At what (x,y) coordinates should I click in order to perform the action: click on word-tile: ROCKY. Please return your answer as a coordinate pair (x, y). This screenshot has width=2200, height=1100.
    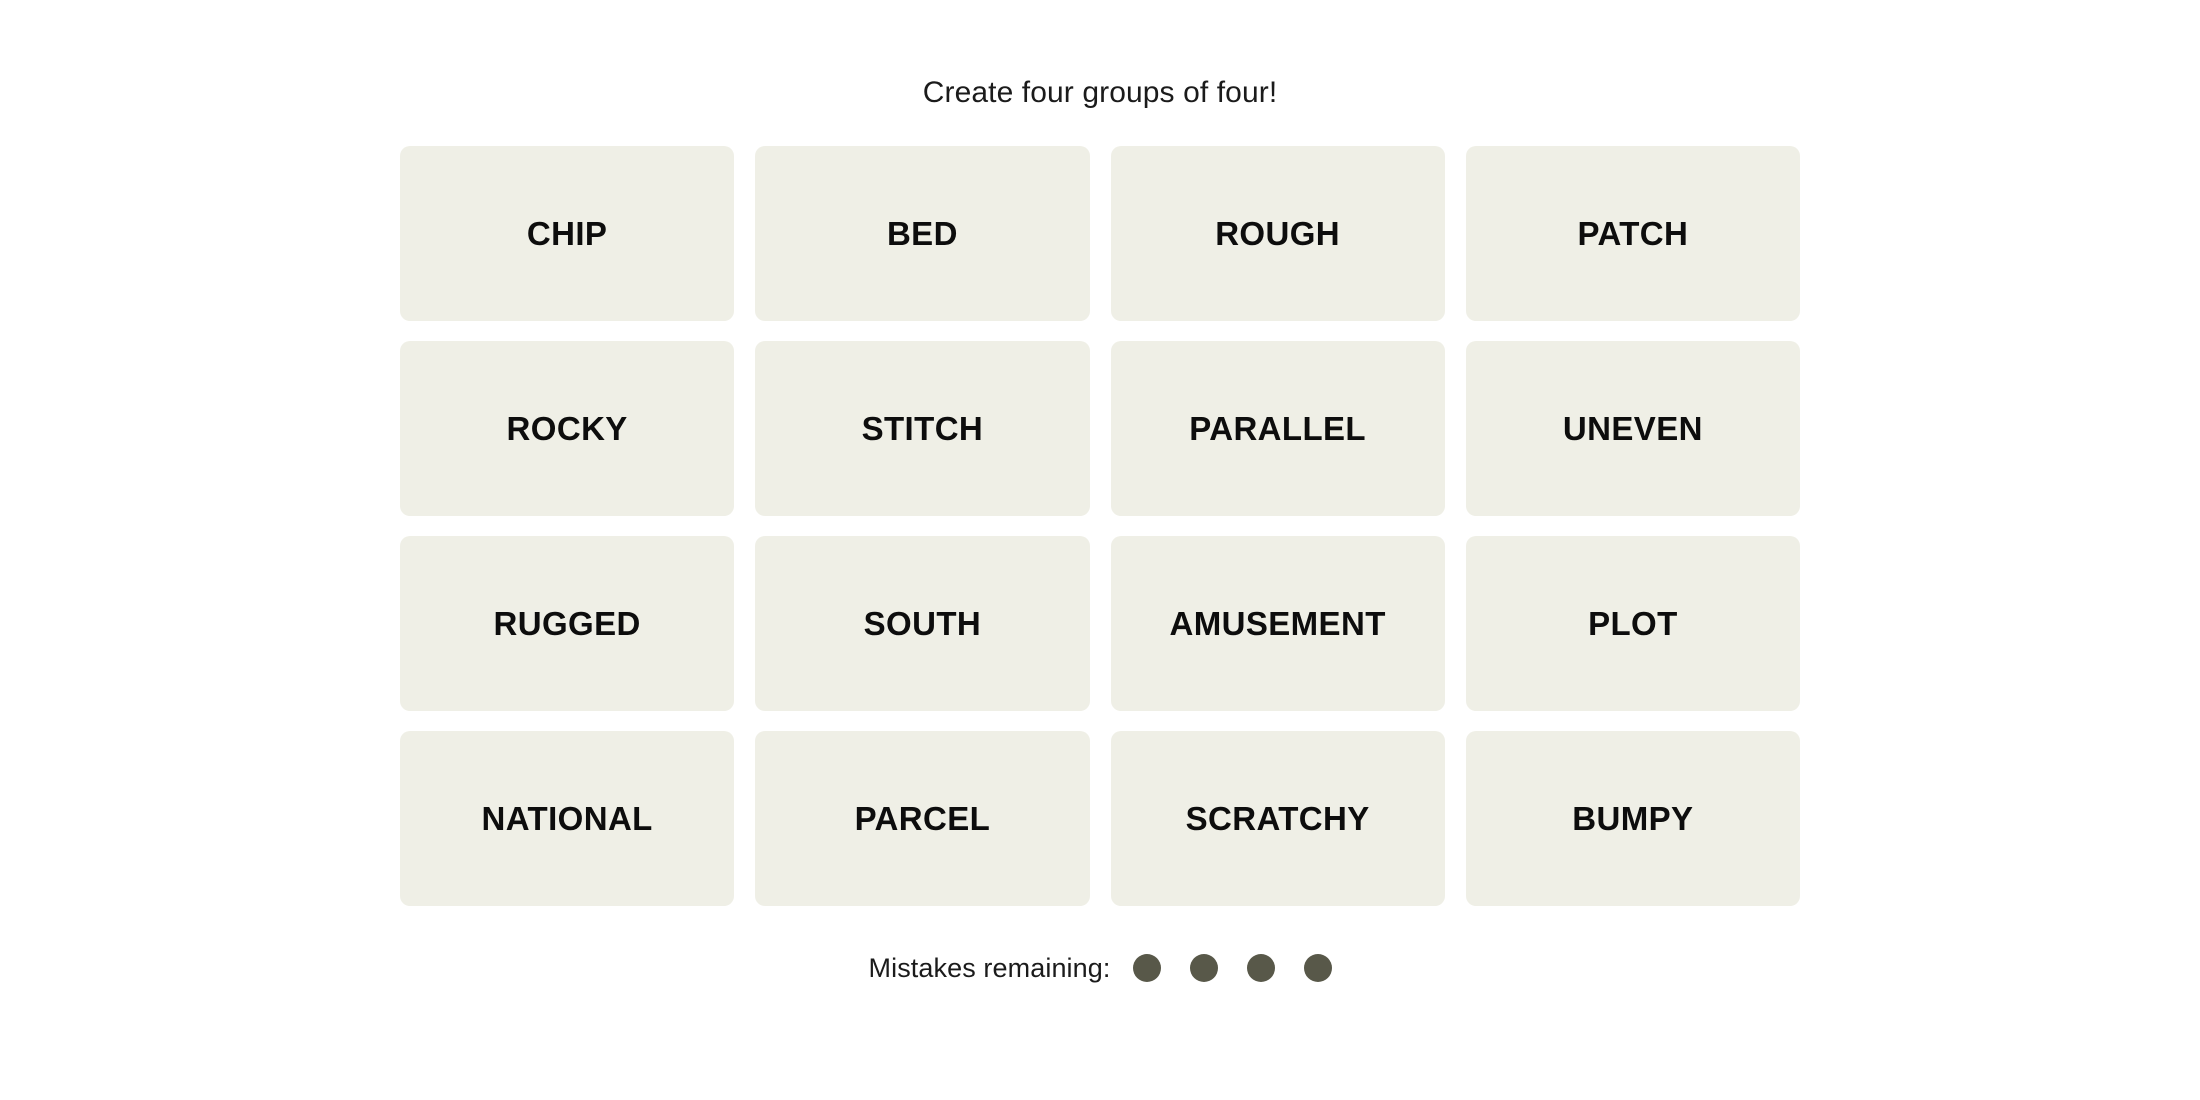
    Looking at the image, I should click on (567, 428).